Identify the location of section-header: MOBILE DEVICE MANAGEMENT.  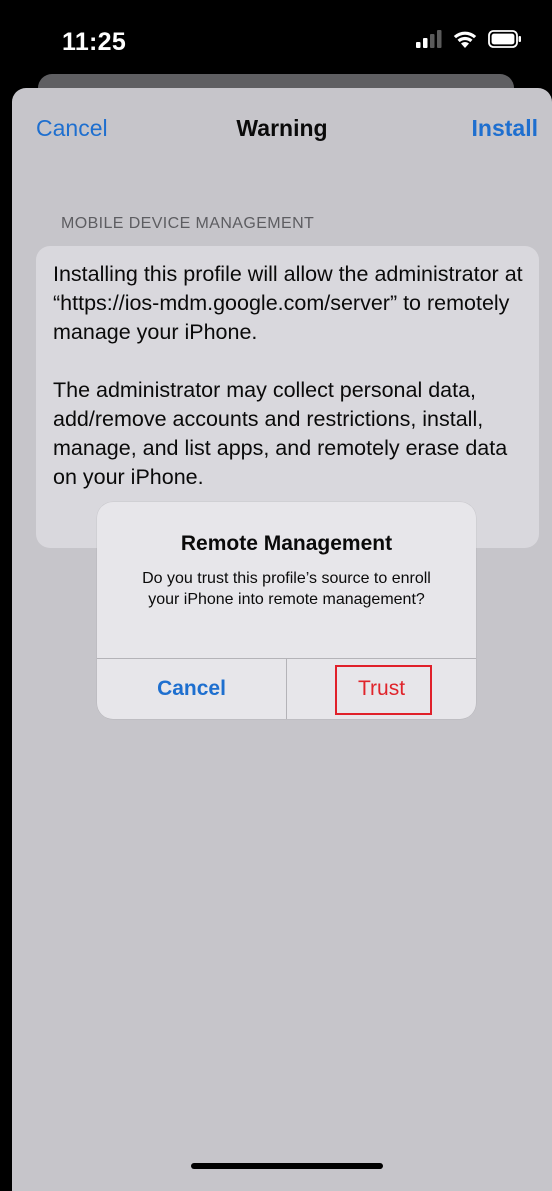
(188, 223).